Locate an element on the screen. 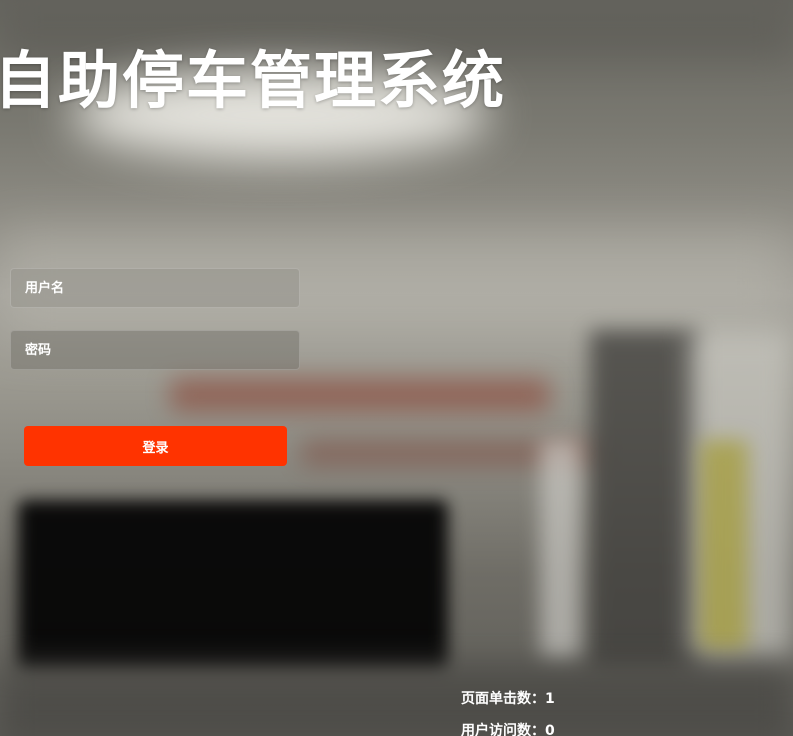 Image resolution: width=793 pixels, height=736 pixels. stats-panel: 页面单击数：1 用户访问数：0 is located at coordinates (508, 709).